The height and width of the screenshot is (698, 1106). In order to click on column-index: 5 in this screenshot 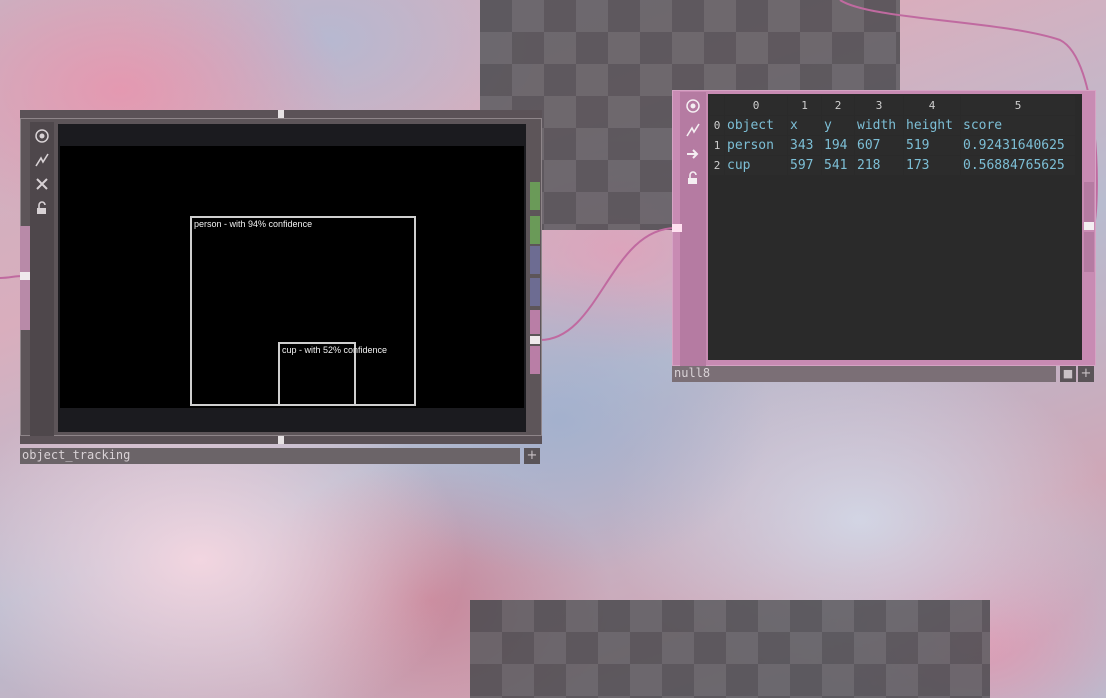, I will do `click(1018, 105)`.